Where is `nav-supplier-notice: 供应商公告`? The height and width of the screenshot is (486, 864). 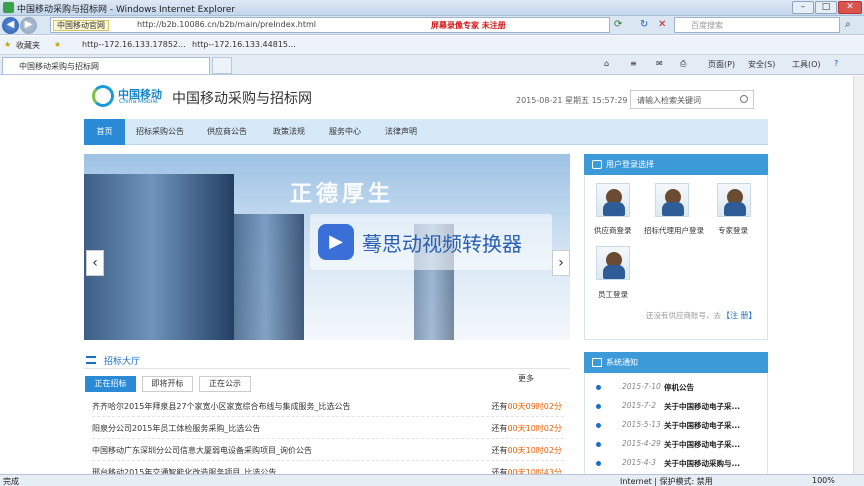 nav-supplier-notice: 供应商公告 is located at coordinates (227, 132).